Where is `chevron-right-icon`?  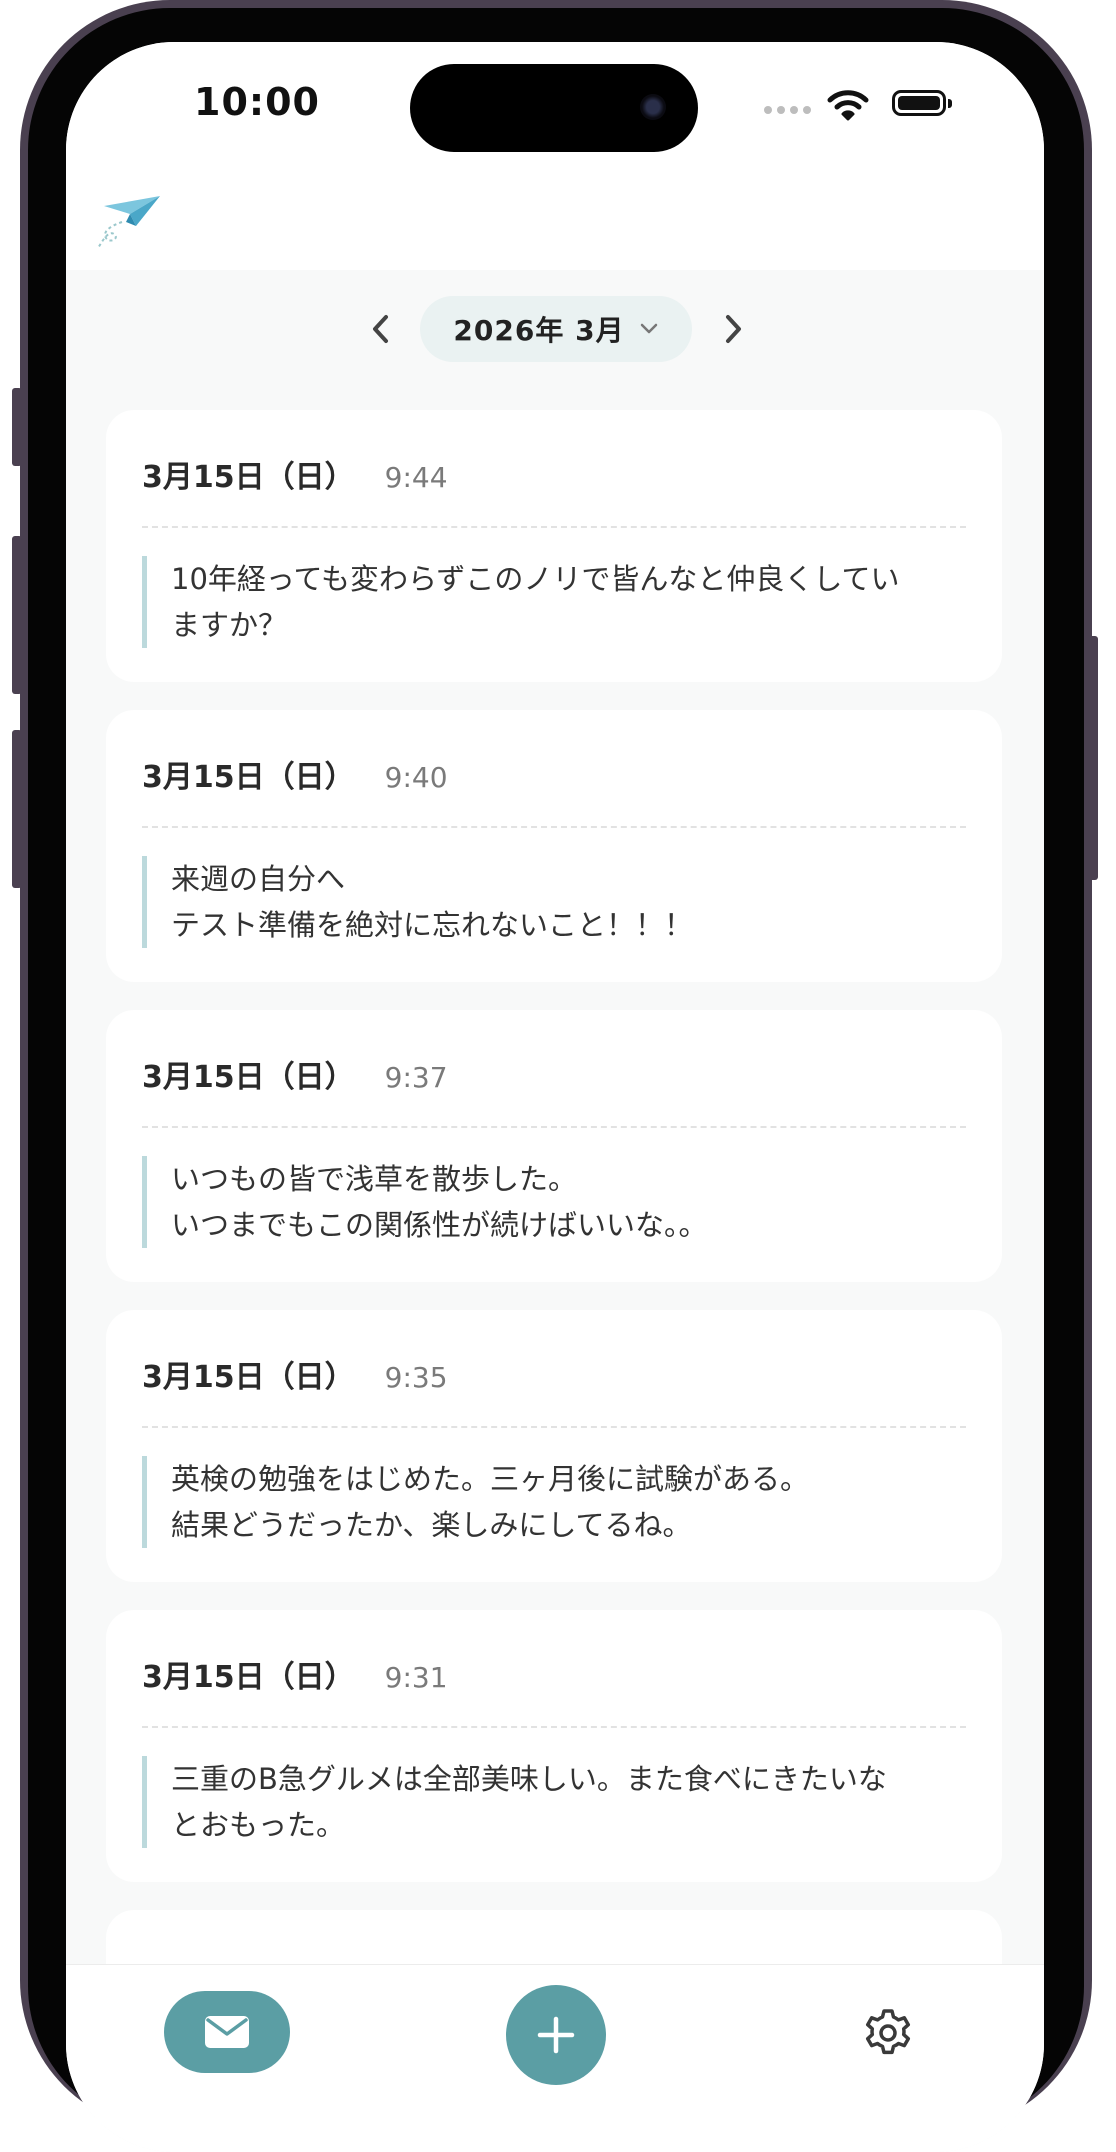
chevron-right-icon is located at coordinates (733, 329).